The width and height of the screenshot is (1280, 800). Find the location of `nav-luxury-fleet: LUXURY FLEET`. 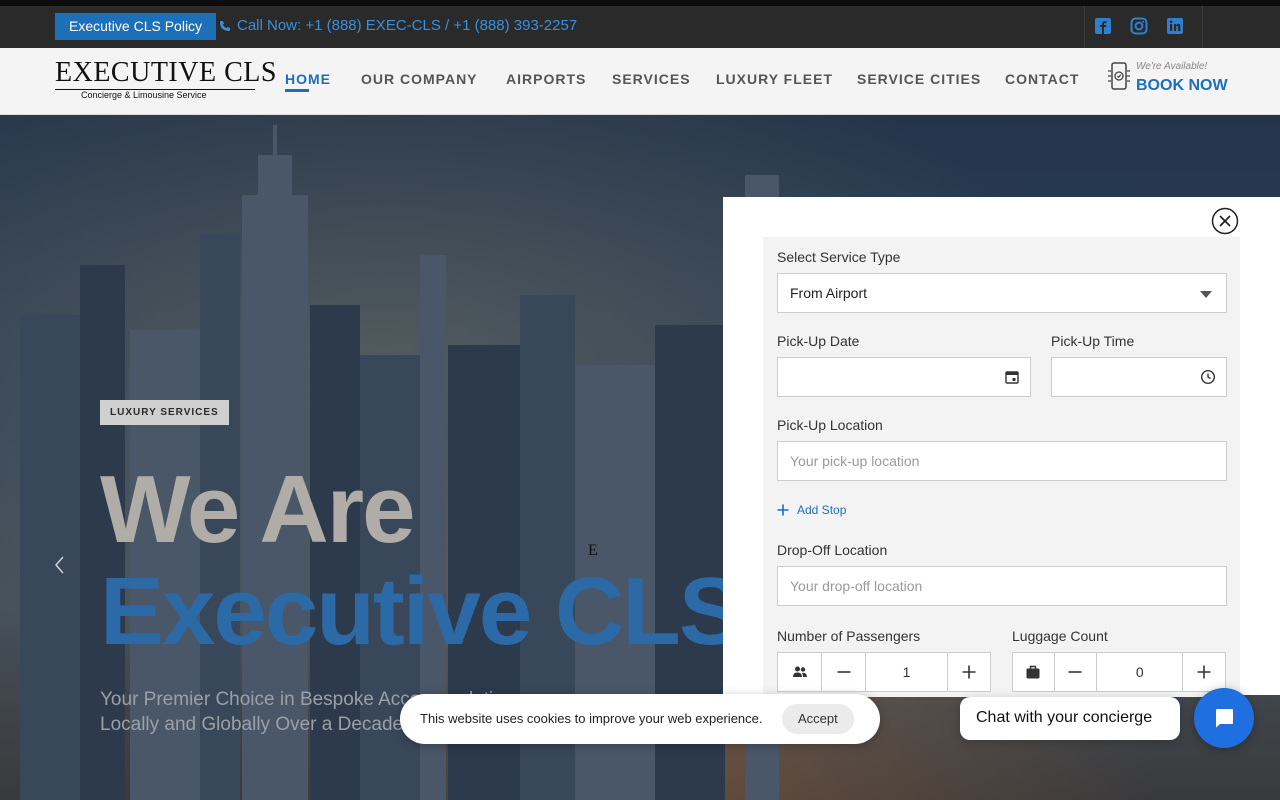

nav-luxury-fleet: LUXURY FLEET is located at coordinates (774, 79).